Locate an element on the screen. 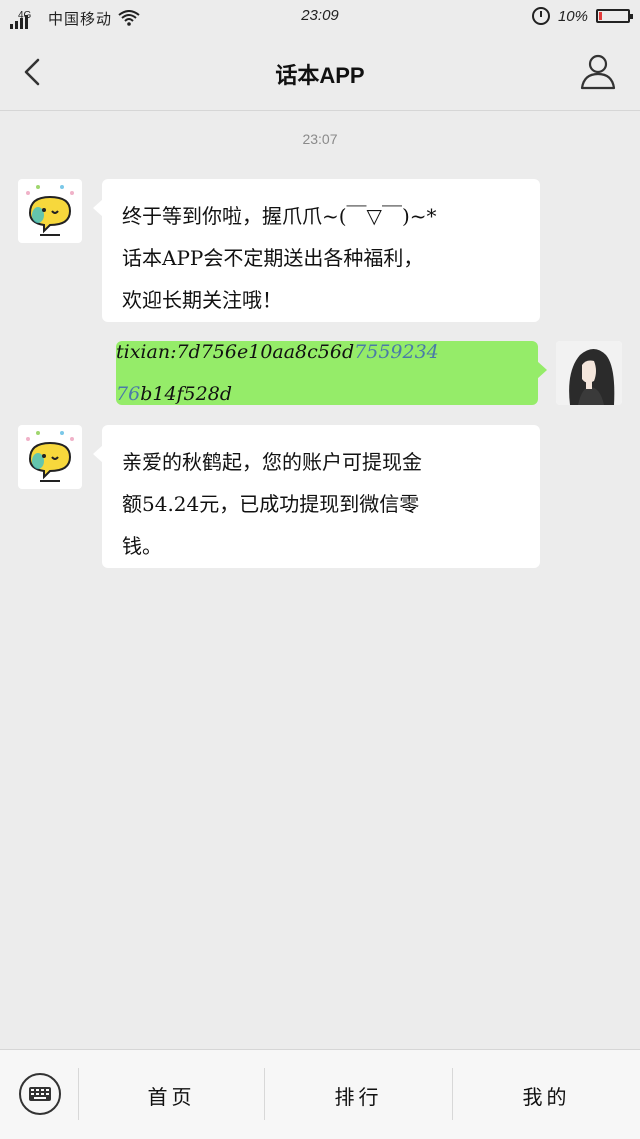 This screenshot has width=640, height=1139. message-text-end: b14f528d is located at coordinates (186, 394).